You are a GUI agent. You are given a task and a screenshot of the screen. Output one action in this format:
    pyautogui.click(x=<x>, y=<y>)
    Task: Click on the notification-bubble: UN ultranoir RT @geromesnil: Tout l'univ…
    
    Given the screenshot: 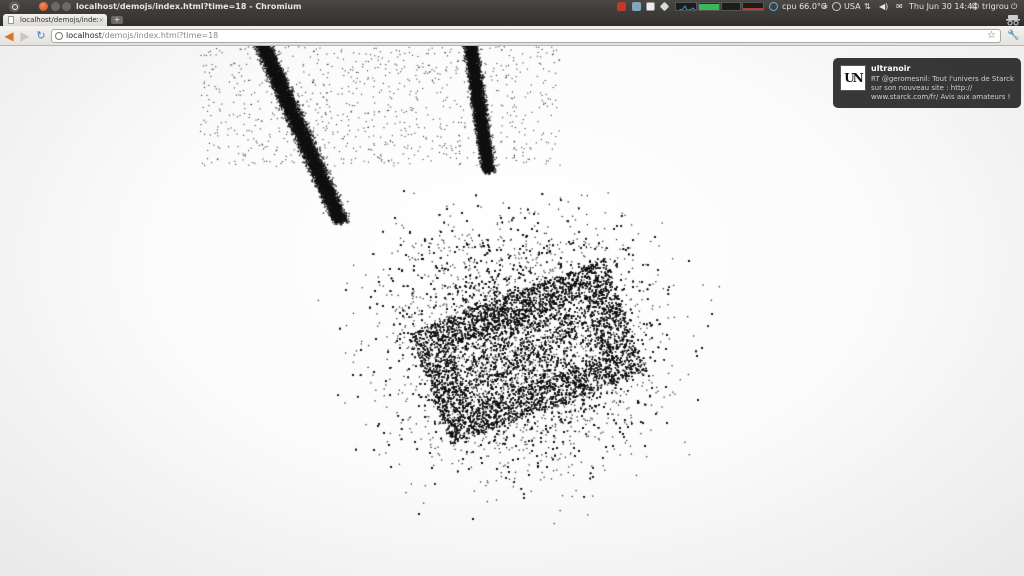 What is the action you would take?
    pyautogui.click(x=927, y=83)
    